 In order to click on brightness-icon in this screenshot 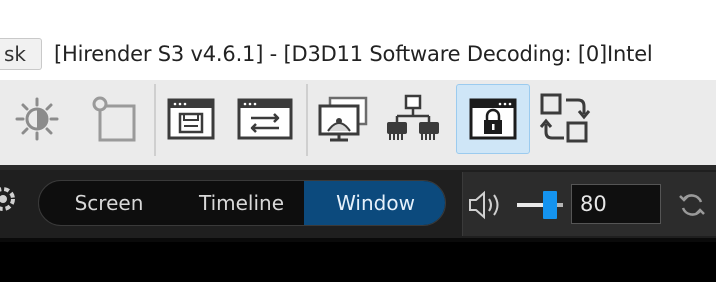, I will do `click(37, 119)`.